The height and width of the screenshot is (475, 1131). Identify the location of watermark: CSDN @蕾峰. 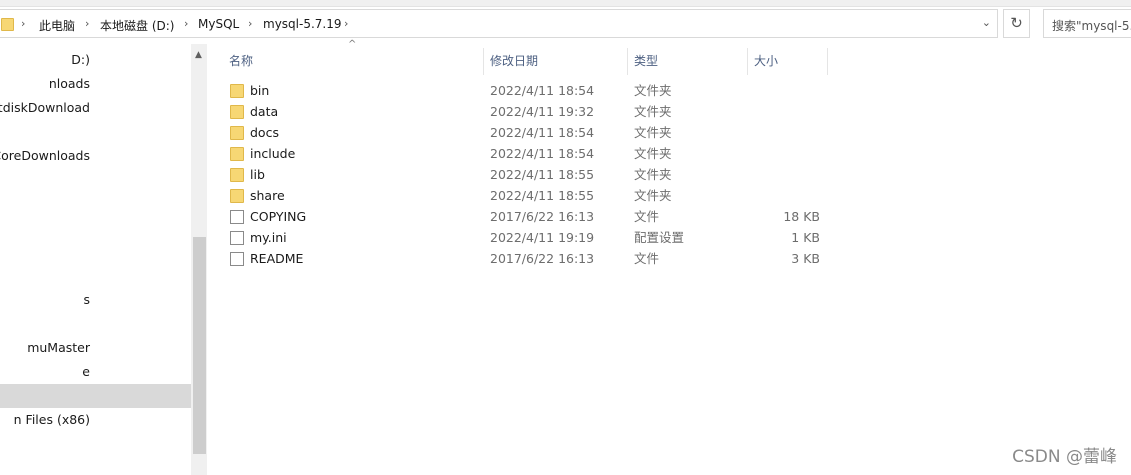
(1064, 457).